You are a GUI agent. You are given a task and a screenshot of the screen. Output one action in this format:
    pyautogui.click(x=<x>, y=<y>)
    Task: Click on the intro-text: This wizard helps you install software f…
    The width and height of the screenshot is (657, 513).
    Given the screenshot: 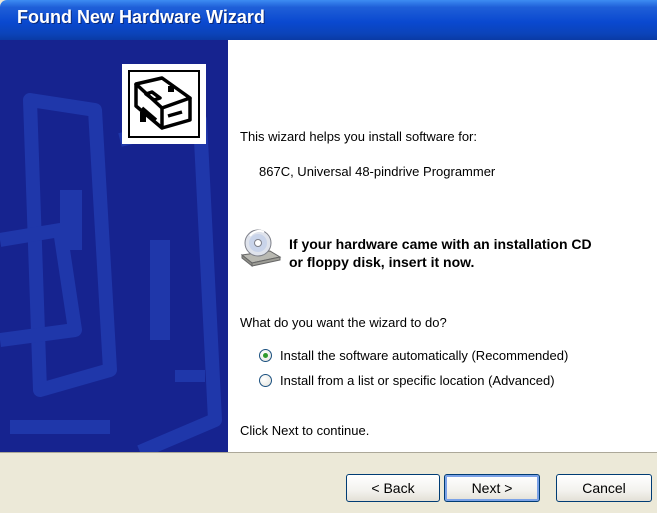 What is the action you would take?
    pyautogui.click(x=358, y=136)
    